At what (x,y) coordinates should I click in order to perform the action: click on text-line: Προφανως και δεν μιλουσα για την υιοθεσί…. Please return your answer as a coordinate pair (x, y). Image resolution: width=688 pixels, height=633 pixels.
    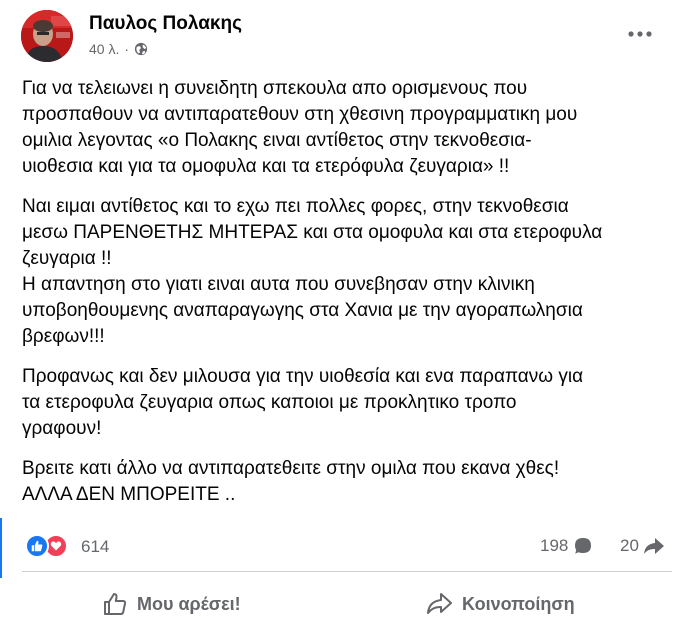
    Looking at the image, I should click on (303, 376).